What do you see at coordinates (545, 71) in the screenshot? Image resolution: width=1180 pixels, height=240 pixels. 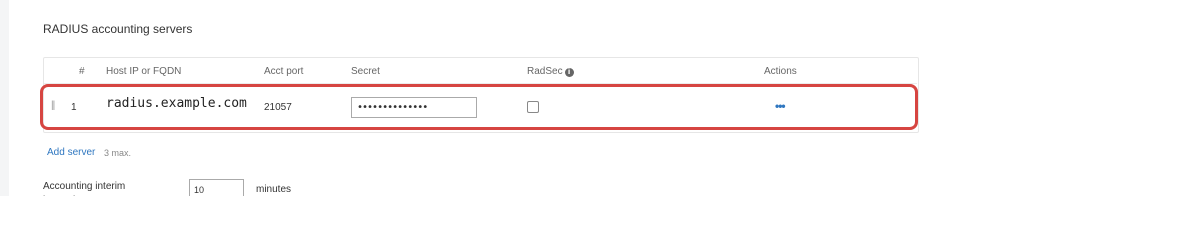 I see `header-radsec-label: RadSec` at bounding box center [545, 71].